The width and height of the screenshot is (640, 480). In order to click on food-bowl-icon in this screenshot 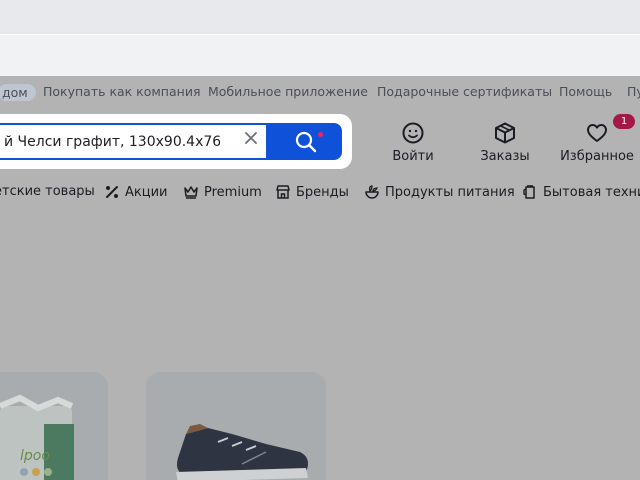, I will do `click(372, 192)`.